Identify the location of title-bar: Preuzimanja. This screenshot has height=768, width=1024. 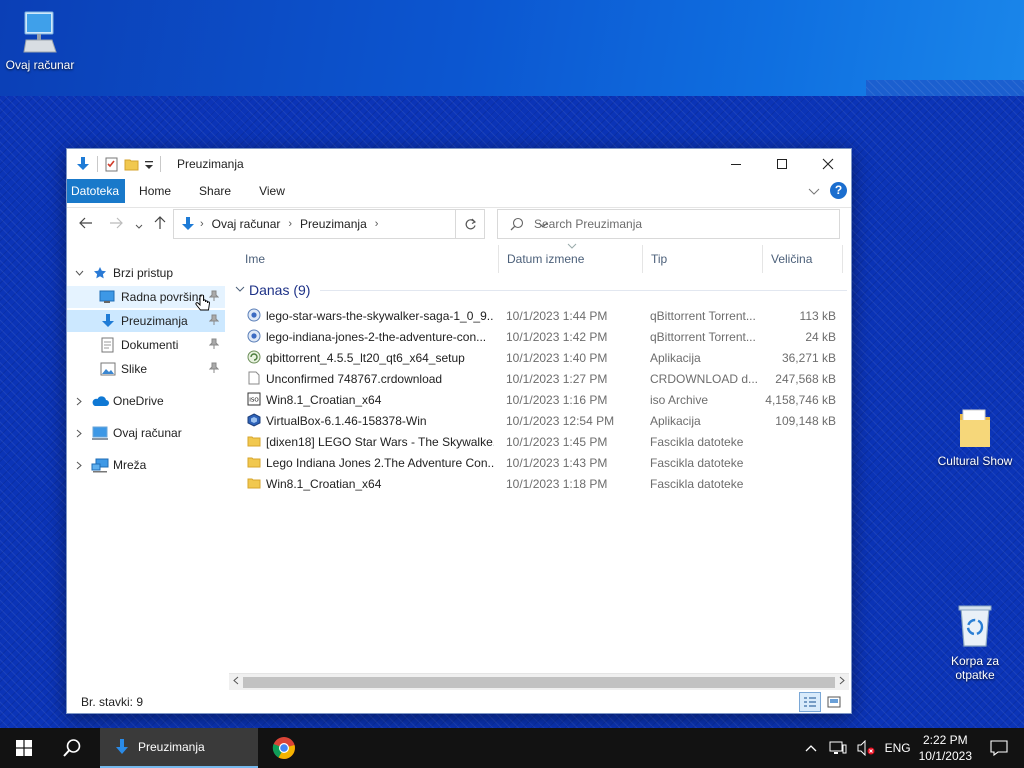
(459, 164).